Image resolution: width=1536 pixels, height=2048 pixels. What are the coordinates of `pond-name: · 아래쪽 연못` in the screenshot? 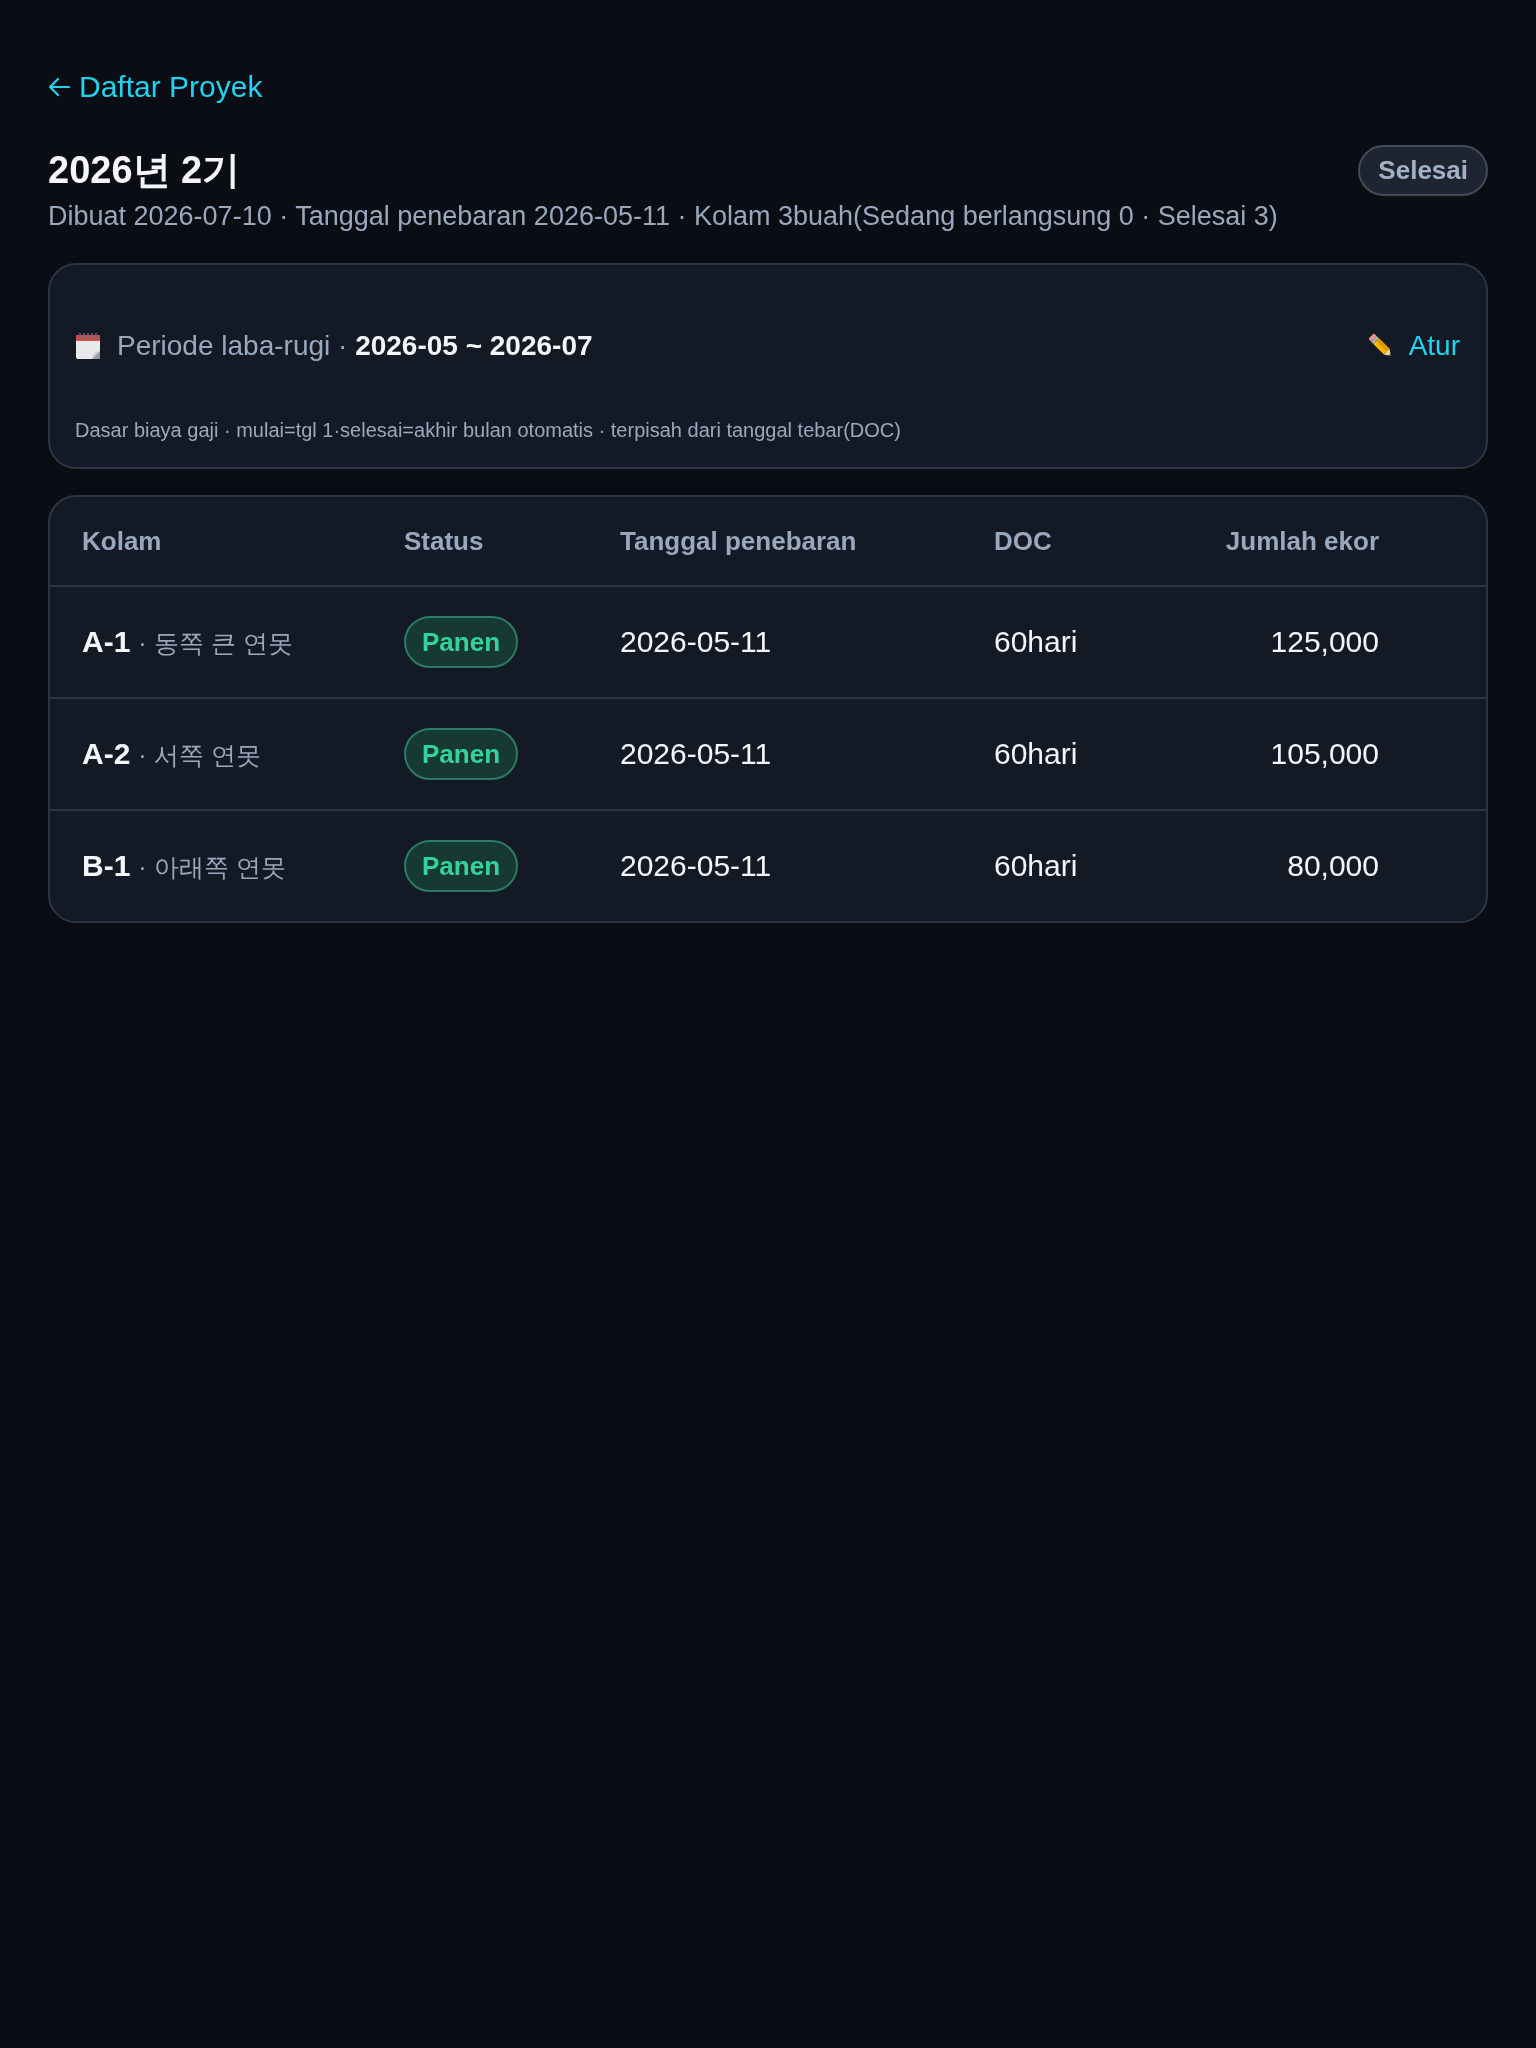 It's located at (212, 866).